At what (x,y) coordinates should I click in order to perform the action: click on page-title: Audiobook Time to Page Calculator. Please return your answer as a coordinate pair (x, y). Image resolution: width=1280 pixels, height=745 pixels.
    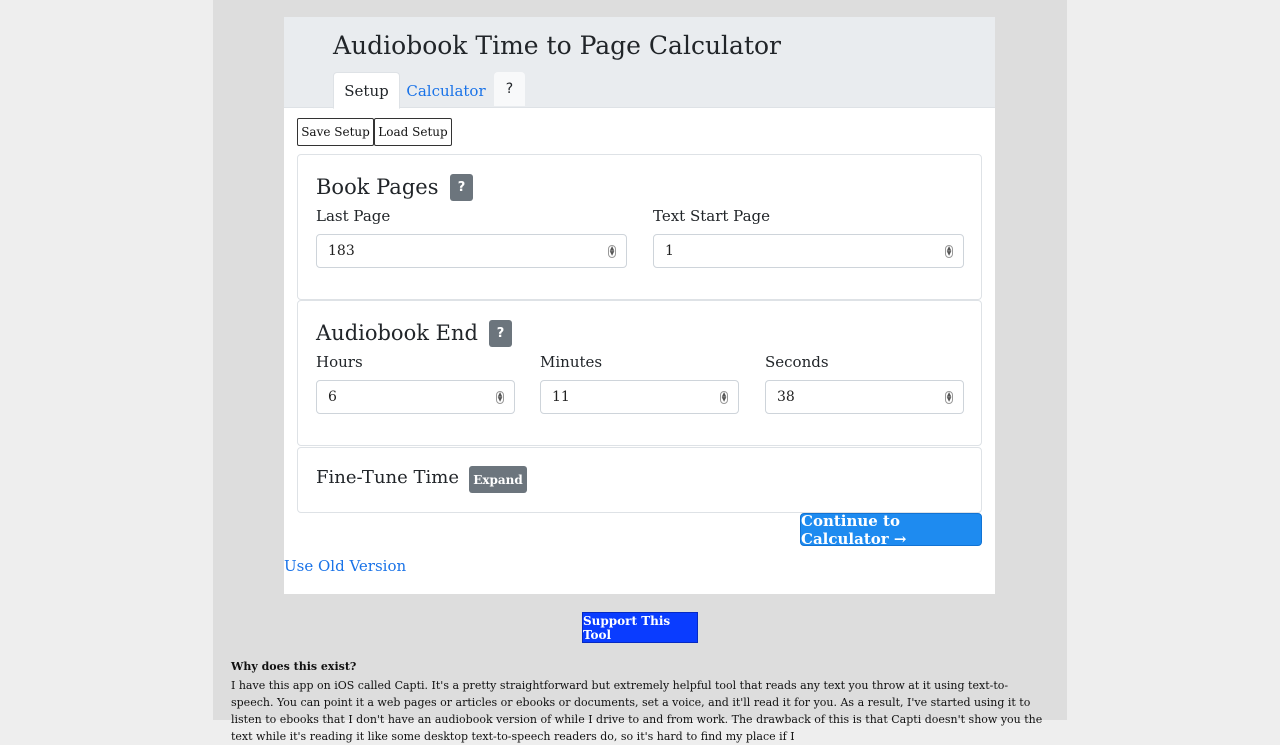
    Looking at the image, I should click on (557, 45).